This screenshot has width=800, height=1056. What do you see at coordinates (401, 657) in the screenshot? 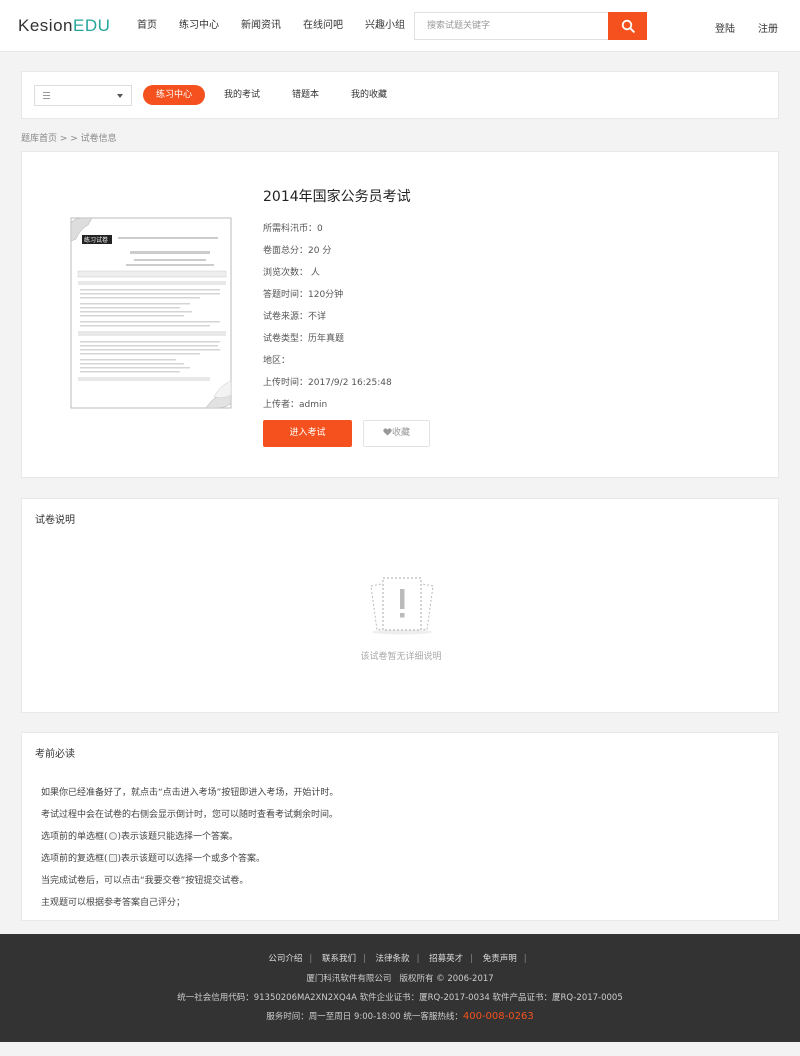
I see `empty-description-text: 该试卷暂无详细说明` at bounding box center [401, 657].